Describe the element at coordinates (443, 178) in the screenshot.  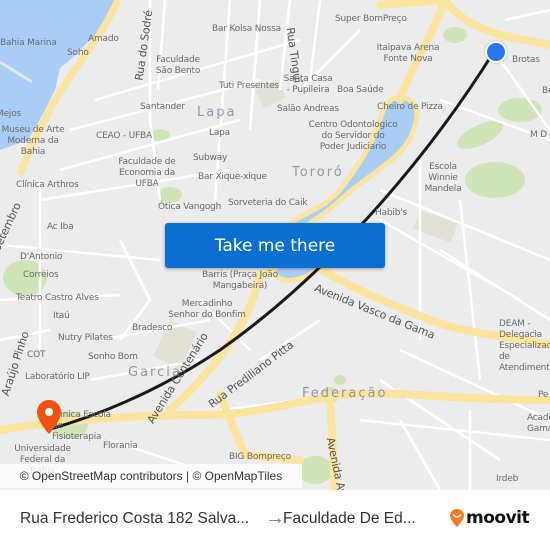
I see `place-label: Escola Winnie Mandela` at that location.